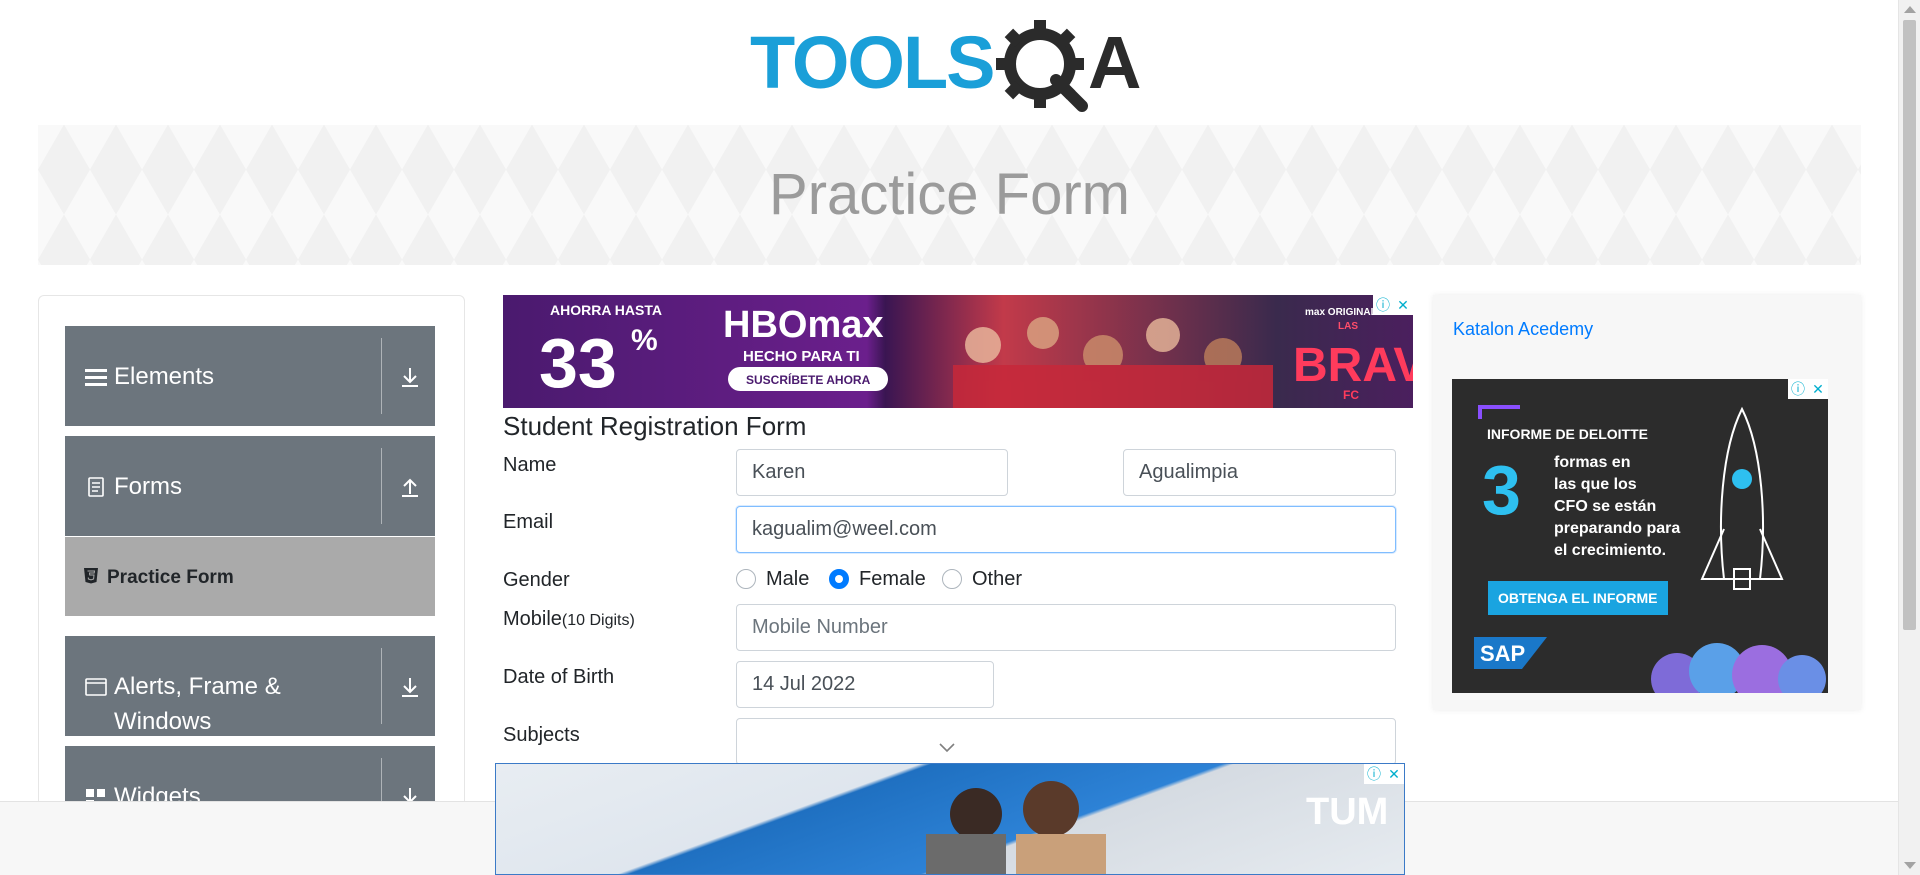 The height and width of the screenshot is (875, 1920). What do you see at coordinates (1353, 365) in the screenshot?
I see `svg-text: BRAVAS` at bounding box center [1353, 365].